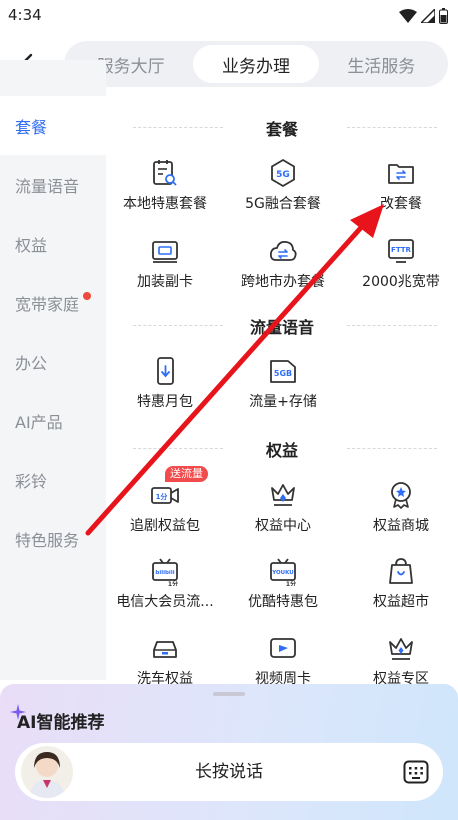 This screenshot has height=820, width=458. What do you see at coordinates (165, 526) in the screenshot?
I see `grid-item-label: 追剧权益包` at bounding box center [165, 526].